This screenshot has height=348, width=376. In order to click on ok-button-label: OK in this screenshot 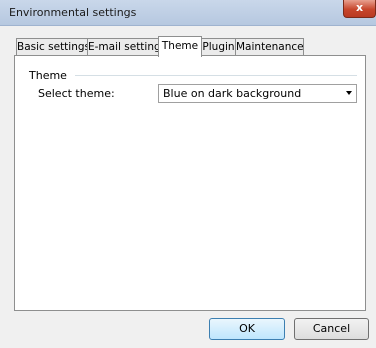, I will do `click(247, 328)`.